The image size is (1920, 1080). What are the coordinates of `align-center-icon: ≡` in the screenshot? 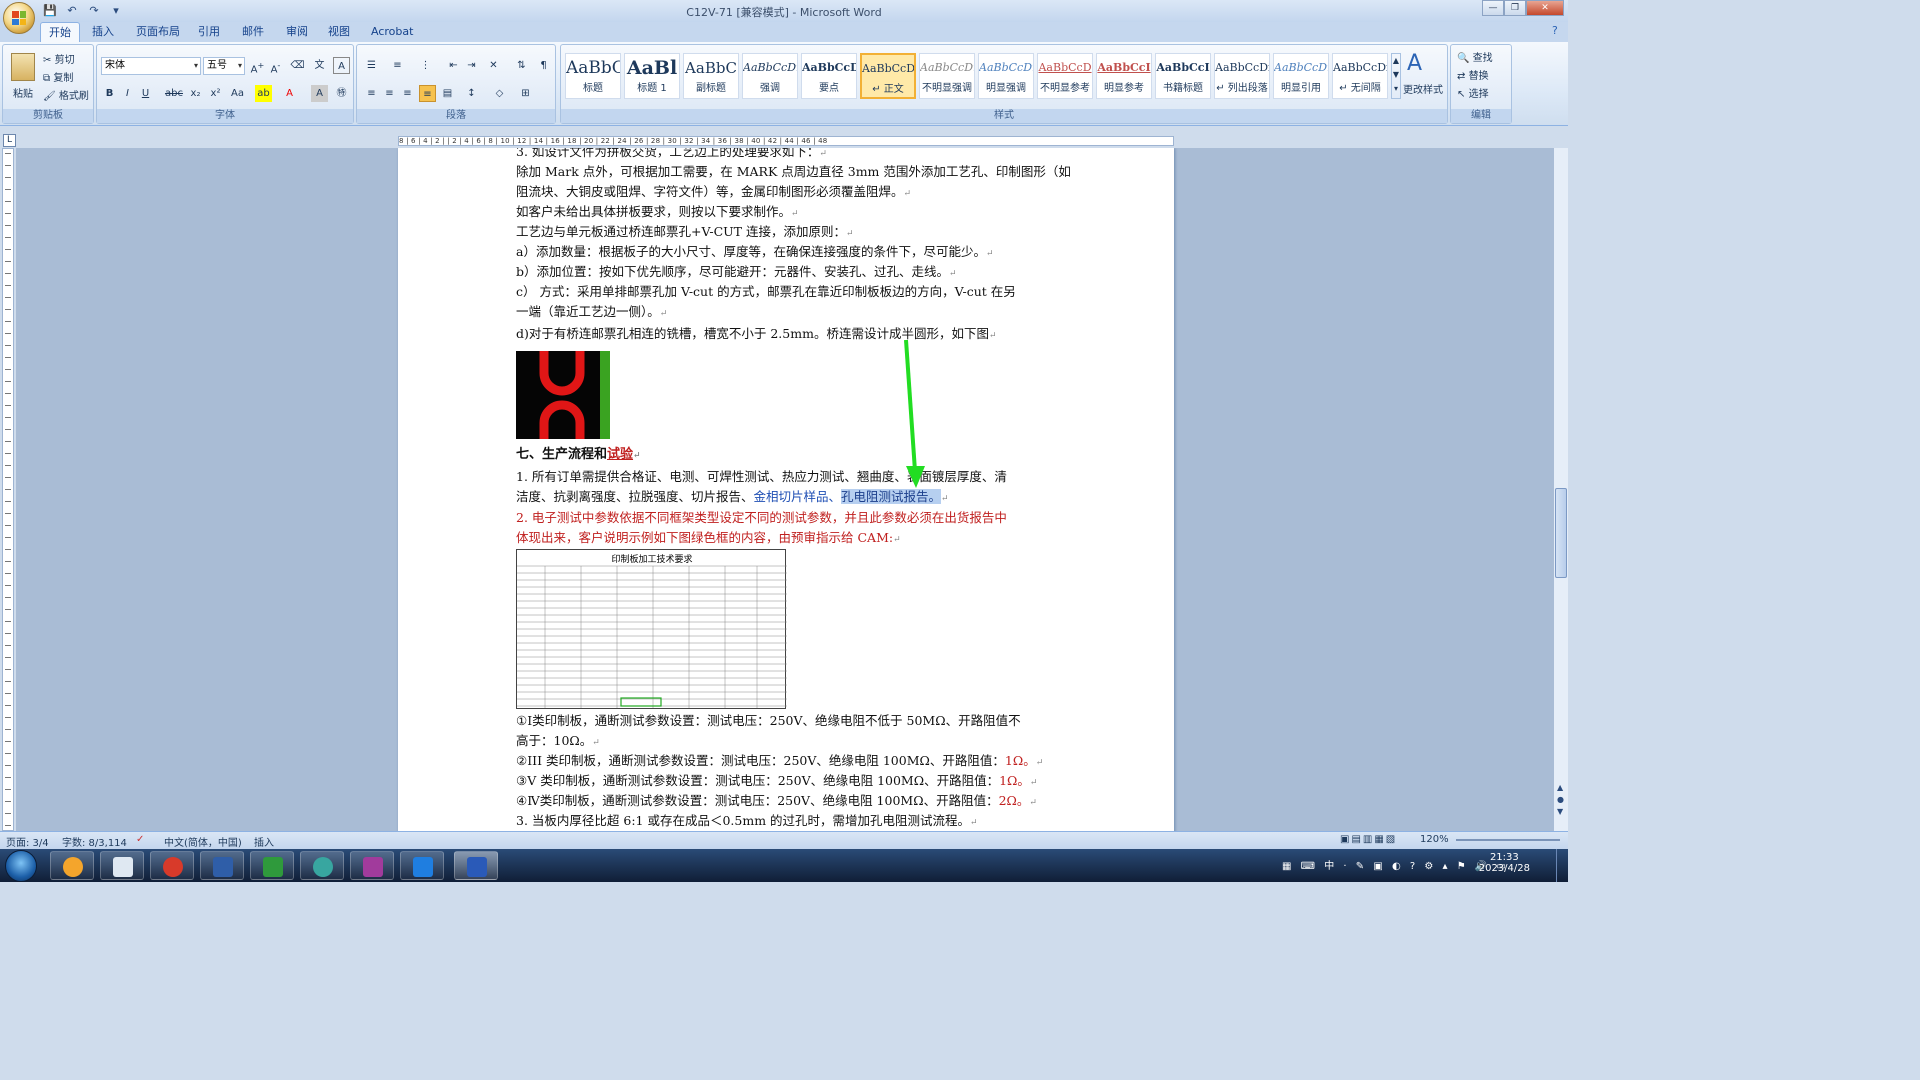 It's located at (389, 93).